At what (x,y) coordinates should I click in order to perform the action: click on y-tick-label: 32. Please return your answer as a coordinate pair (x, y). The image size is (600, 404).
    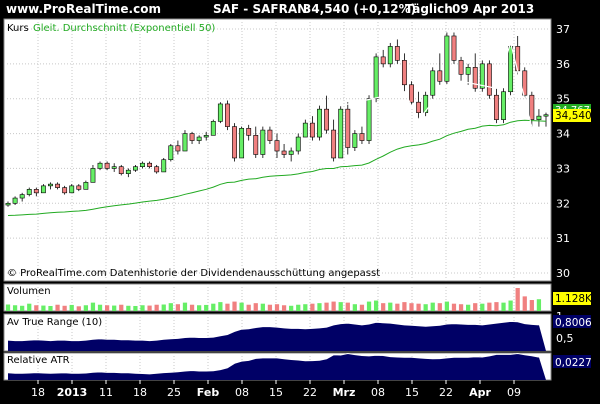
    Looking at the image, I should click on (563, 203).